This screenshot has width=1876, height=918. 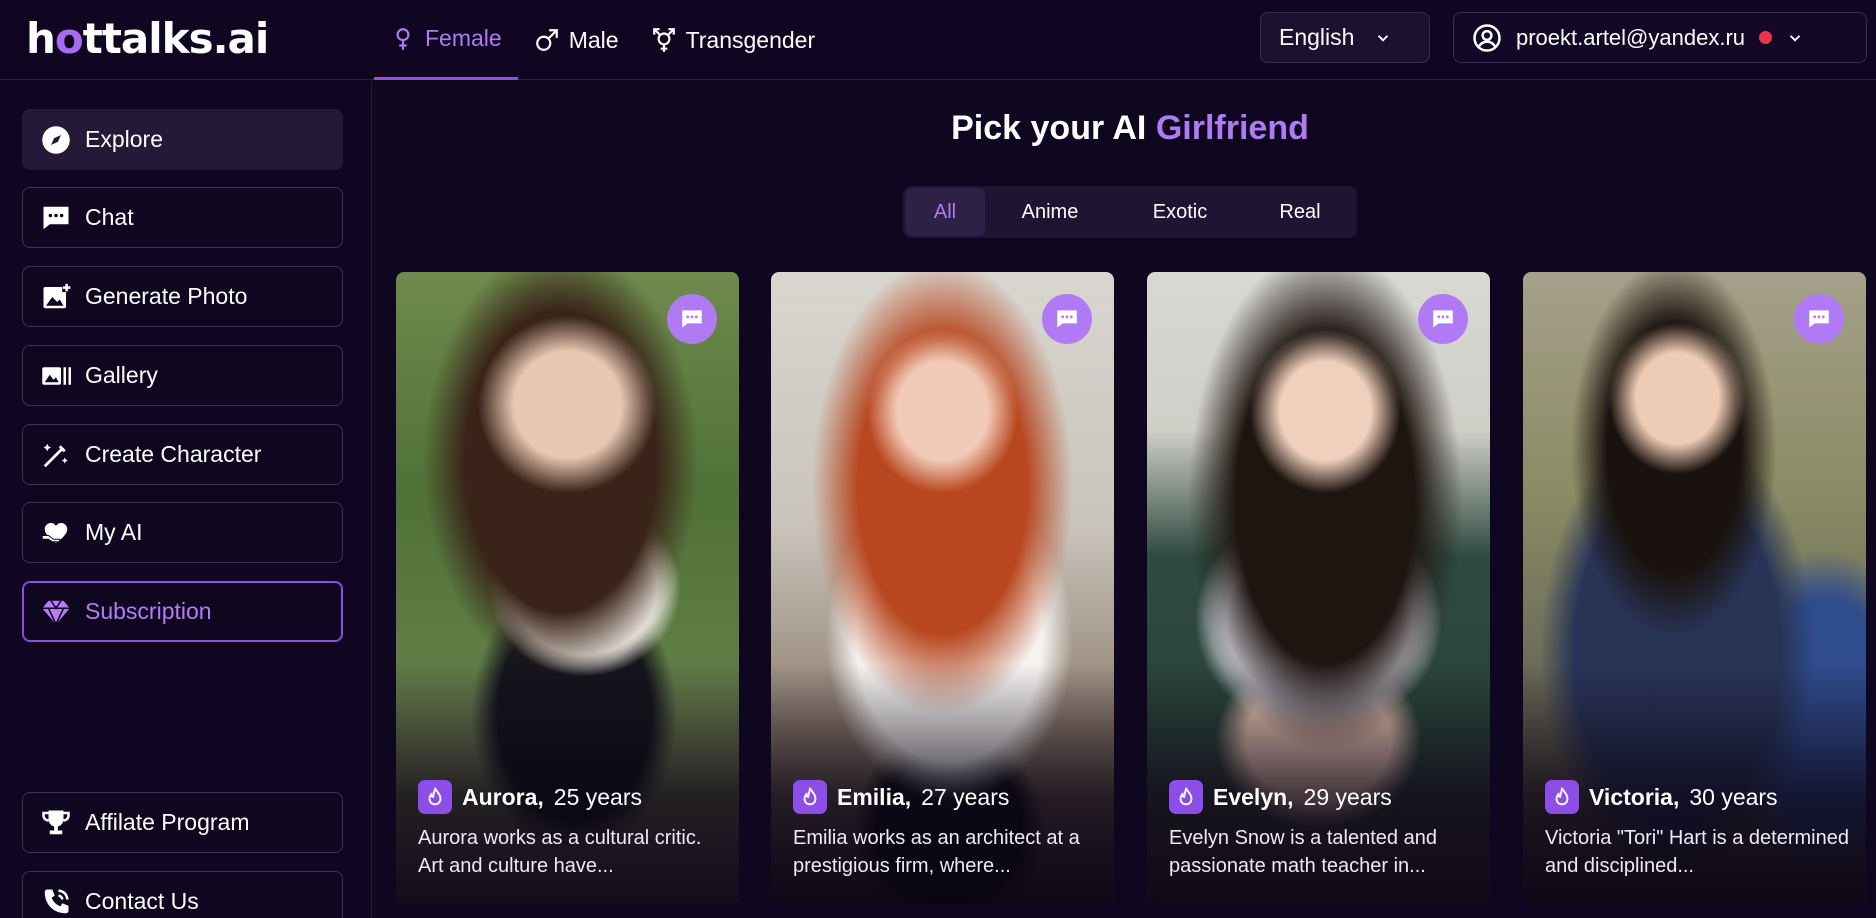 What do you see at coordinates (463, 38) in the screenshot?
I see `tab-female-label: Female` at bounding box center [463, 38].